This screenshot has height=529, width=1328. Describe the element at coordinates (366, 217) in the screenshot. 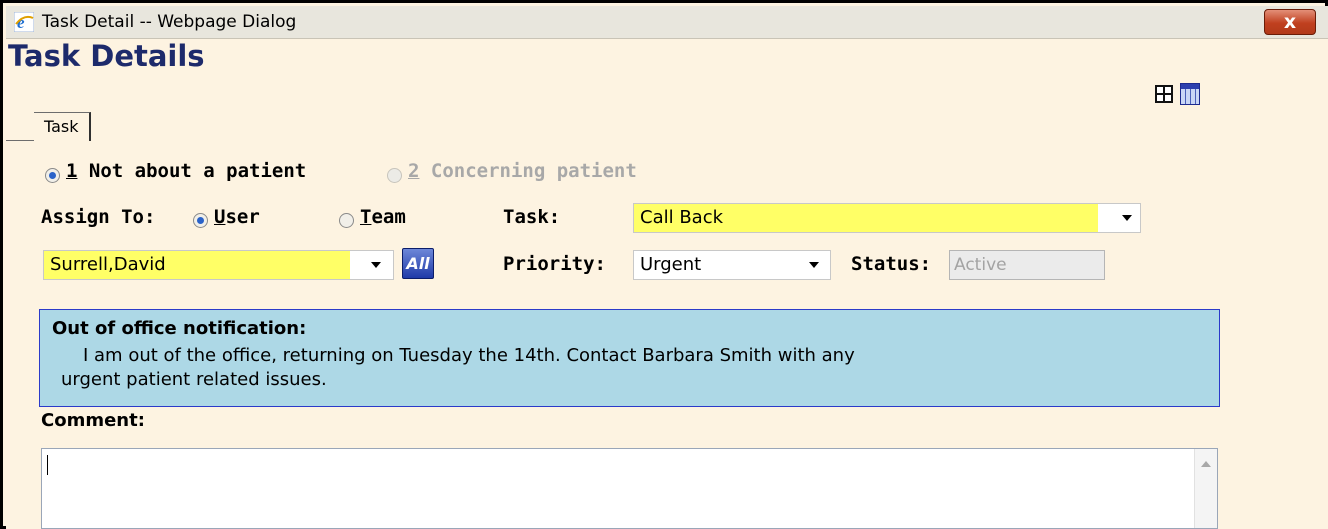

I see `team-accesskey: T` at that location.